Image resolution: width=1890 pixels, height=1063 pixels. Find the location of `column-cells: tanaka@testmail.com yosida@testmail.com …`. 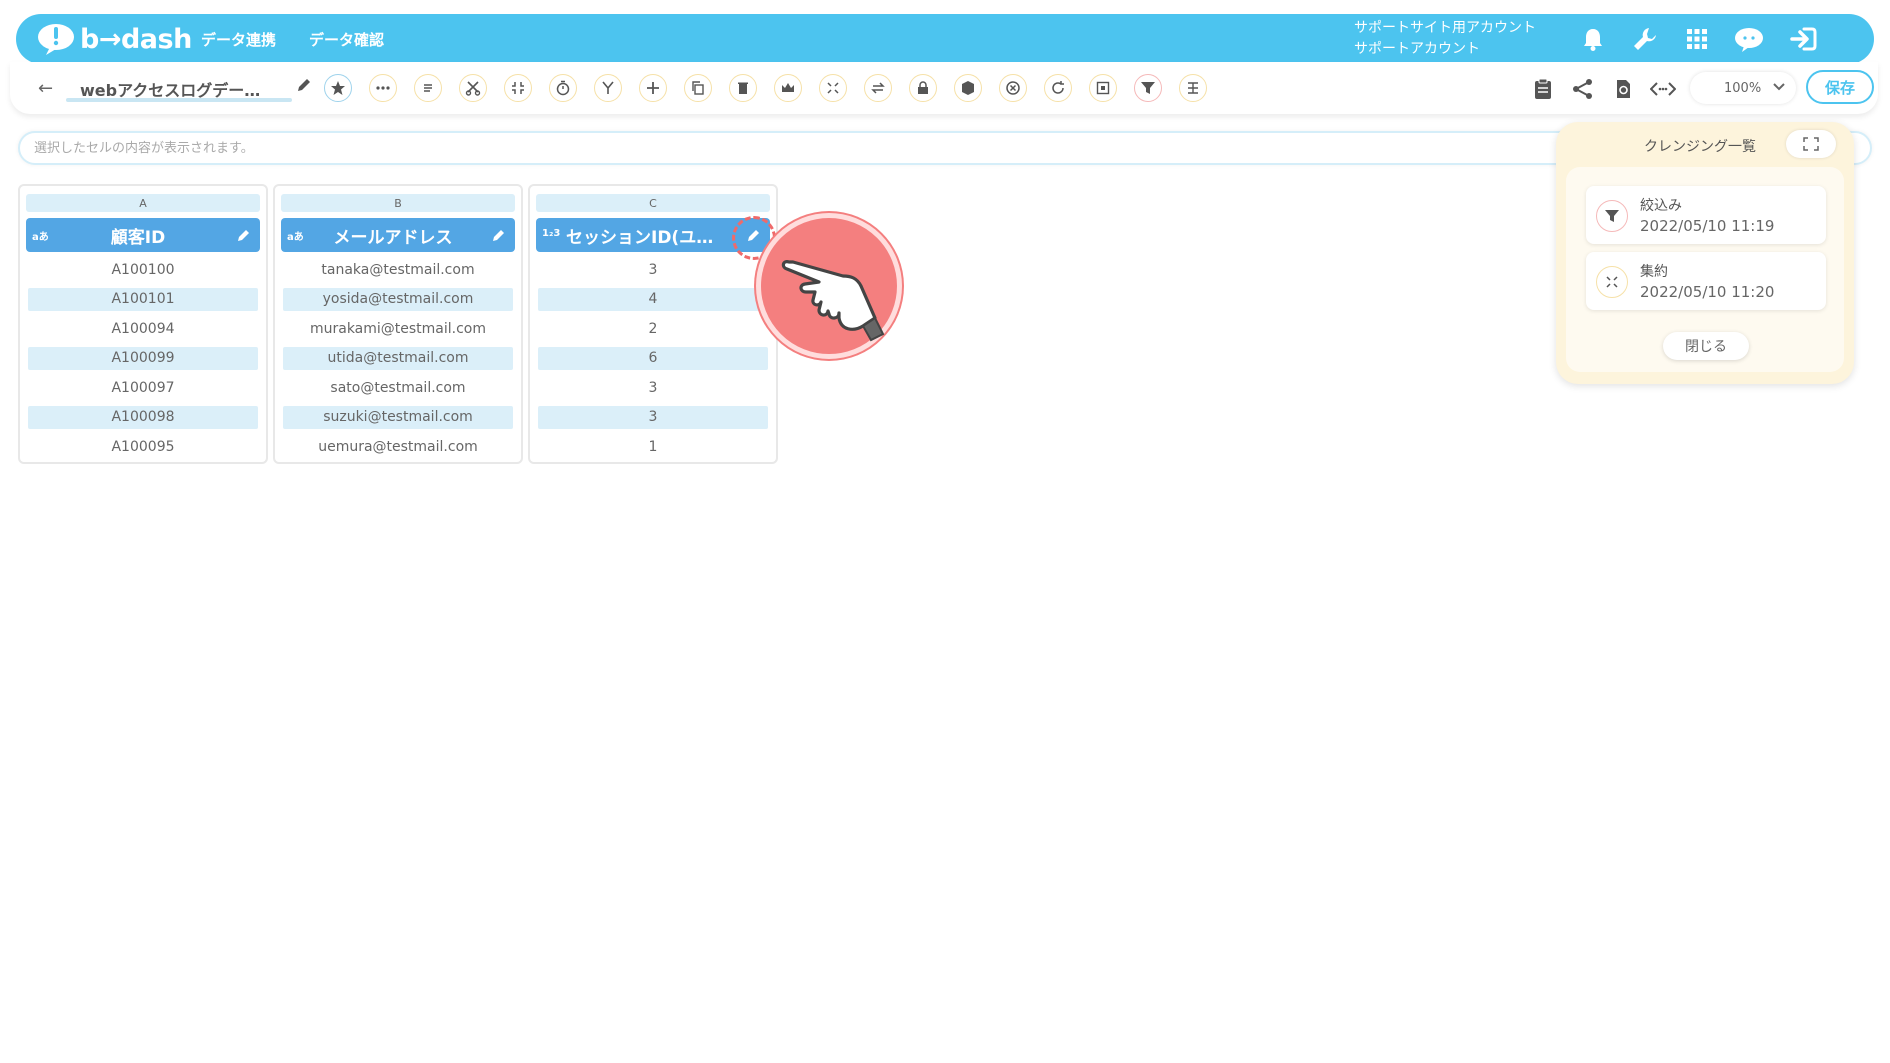

column-cells: tanaka@testmail.com yosida@testmail.com … is located at coordinates (398, 361).